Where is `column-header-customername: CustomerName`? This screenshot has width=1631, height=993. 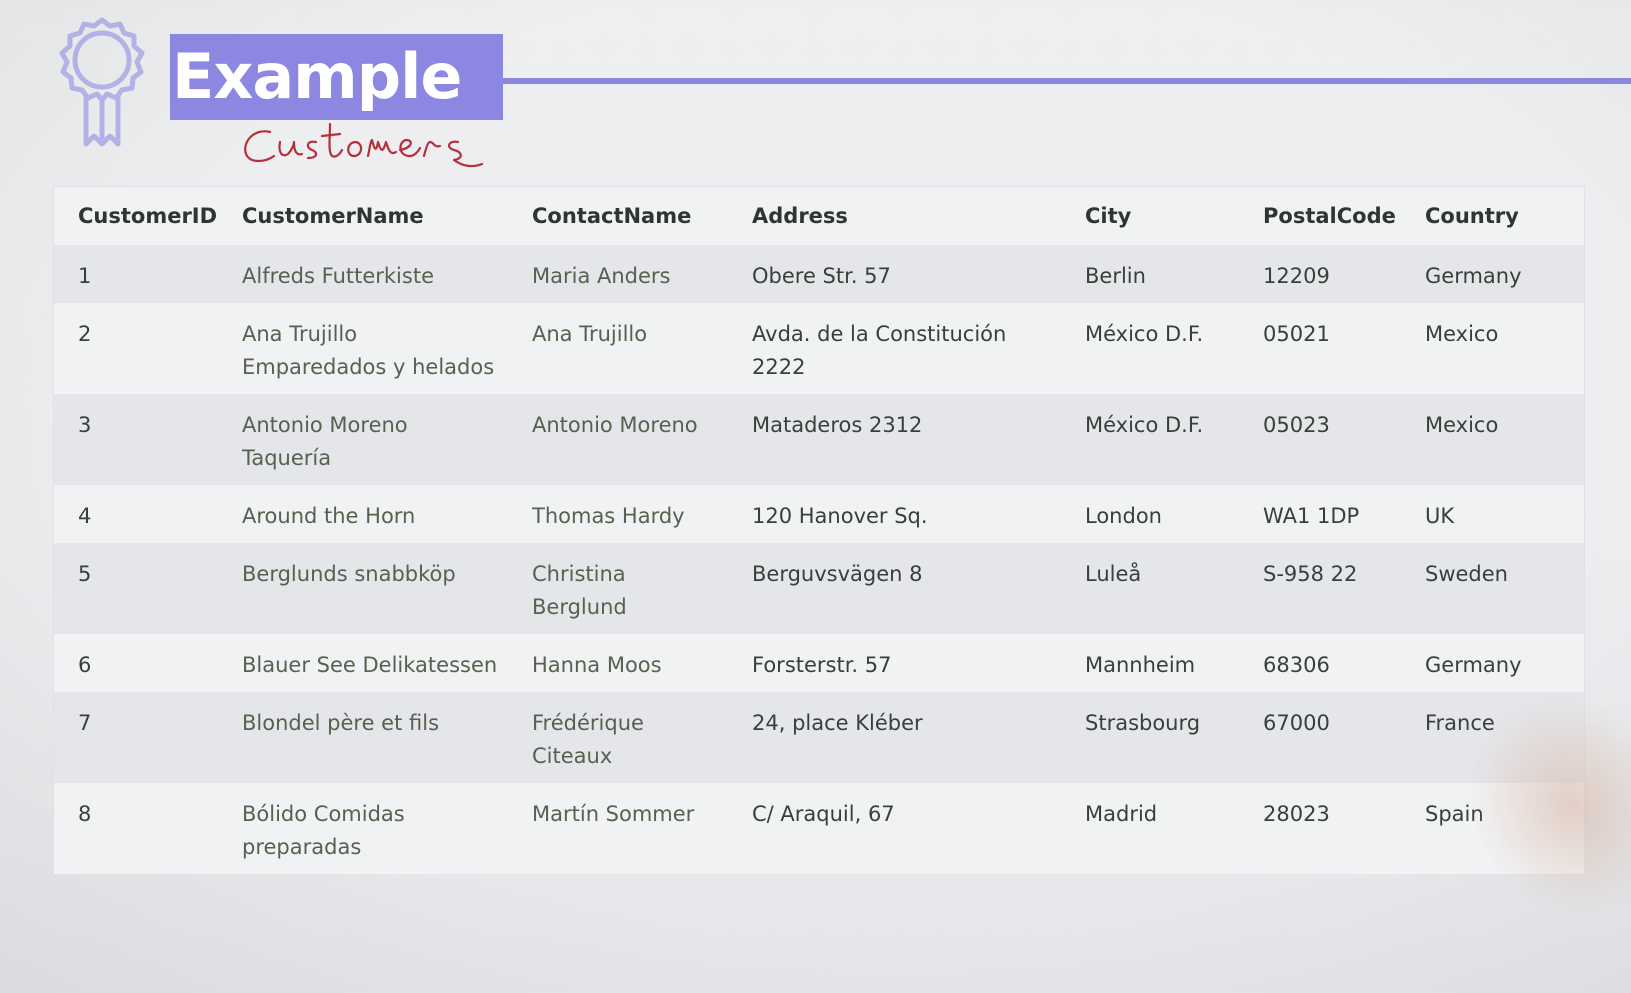 column-header-customername: CustomerName is located at coordinates (333, 215).